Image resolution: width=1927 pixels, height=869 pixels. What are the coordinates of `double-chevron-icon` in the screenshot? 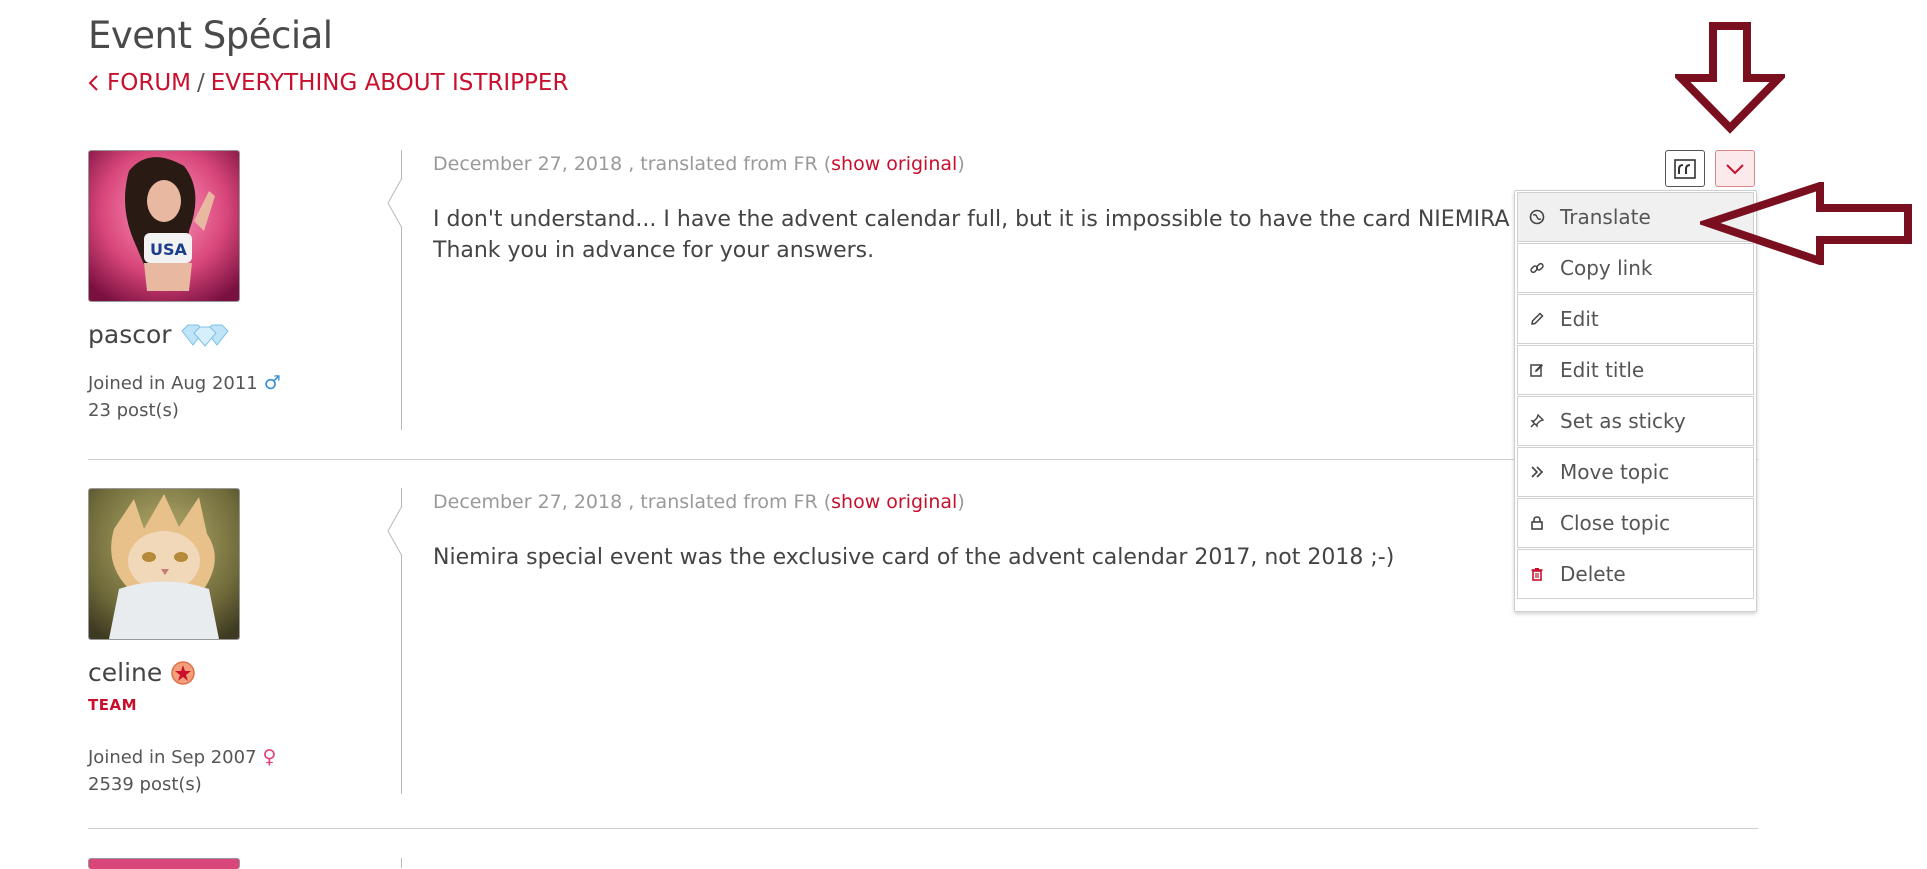 It's located at (1537, 472).